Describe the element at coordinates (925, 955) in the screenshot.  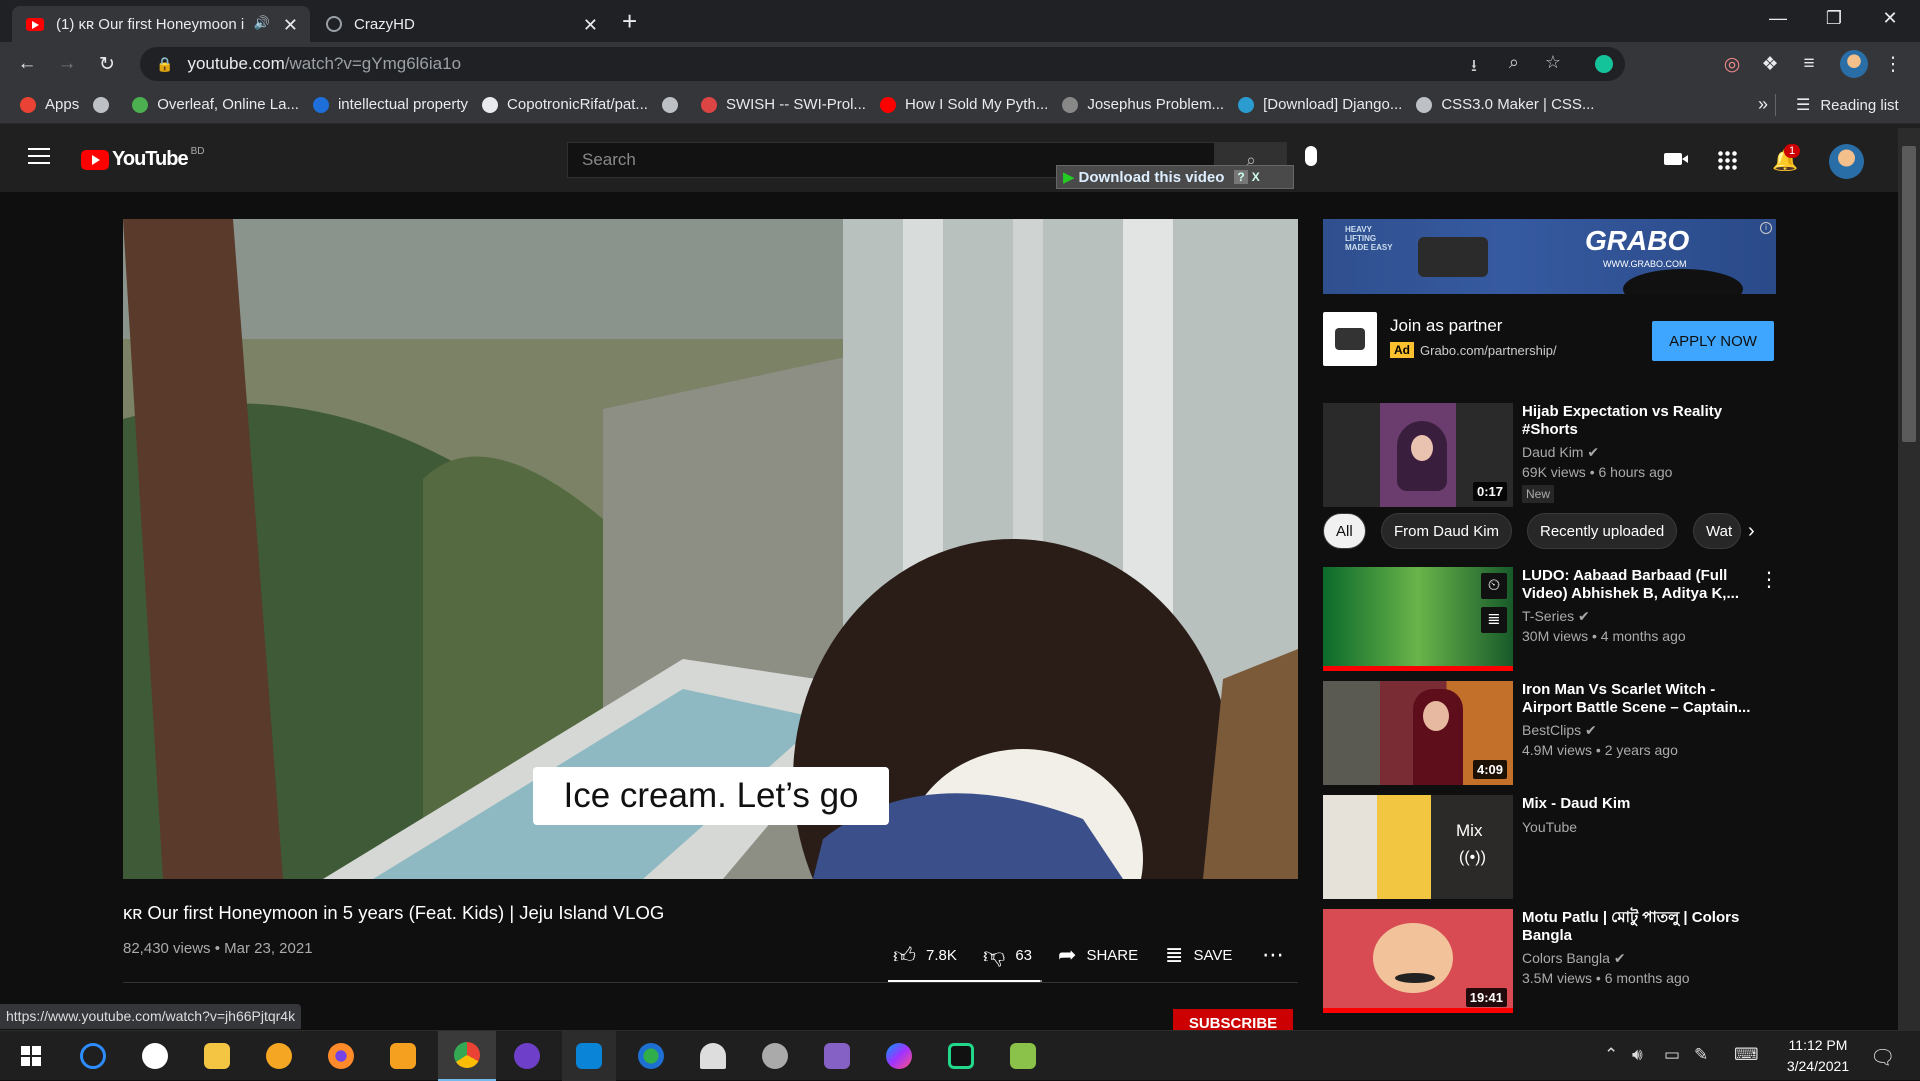
I see `like-button: 👍︎ 7.8K` at that location.